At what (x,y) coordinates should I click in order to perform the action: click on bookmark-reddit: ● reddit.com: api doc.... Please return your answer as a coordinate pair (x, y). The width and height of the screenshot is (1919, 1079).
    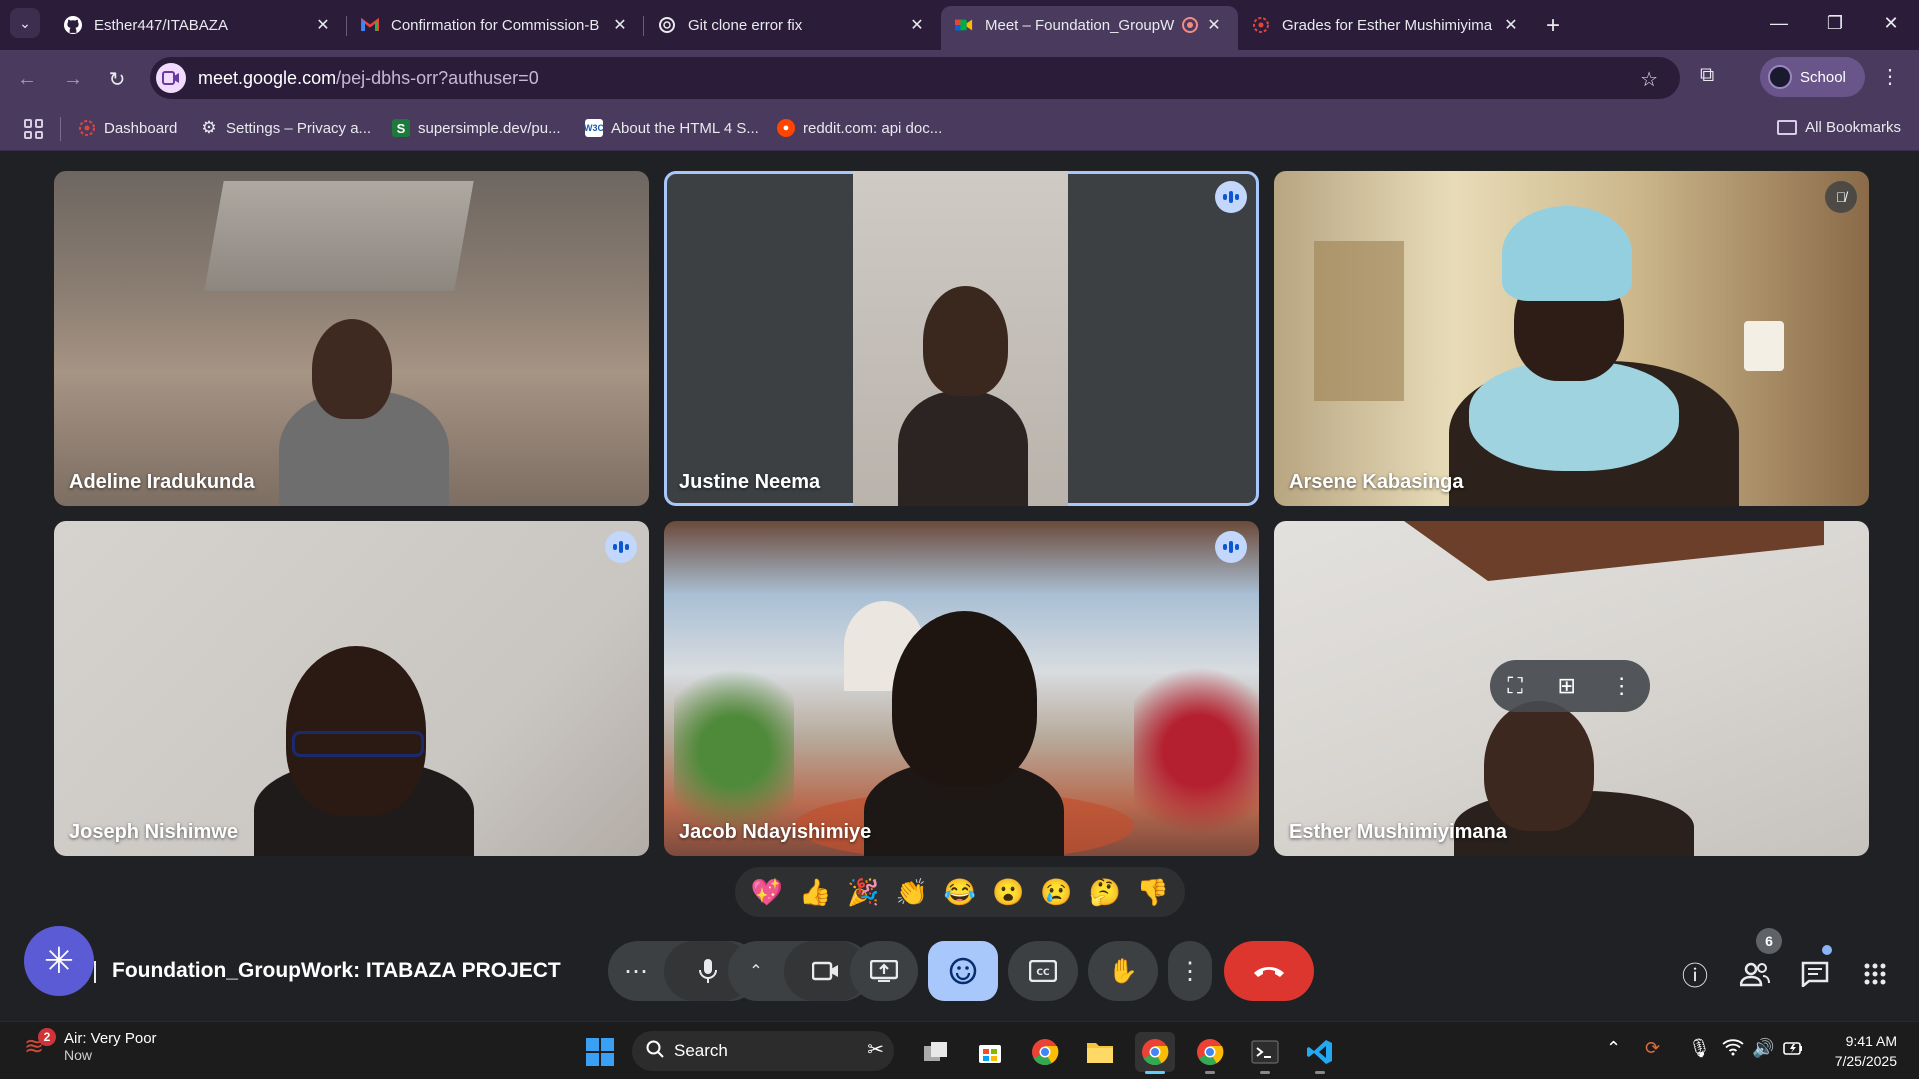
    Looking at the image, I should click on (859, 128).